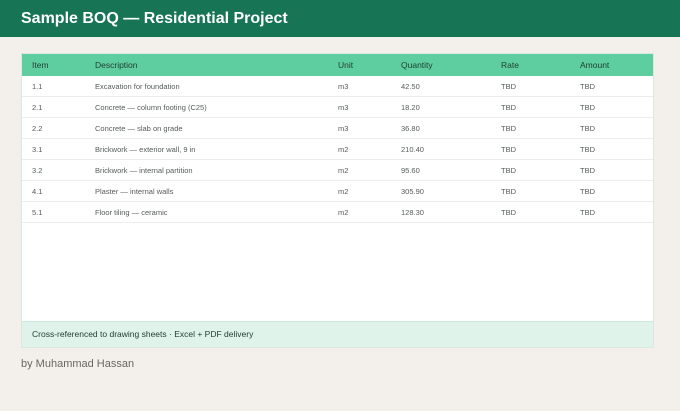 The width and height of the screenshot is (680, 411). What do you see at coordinates (37, 107) in the screenshot?
I see `cell-item: 2.1` at bounding box center [37, 107].